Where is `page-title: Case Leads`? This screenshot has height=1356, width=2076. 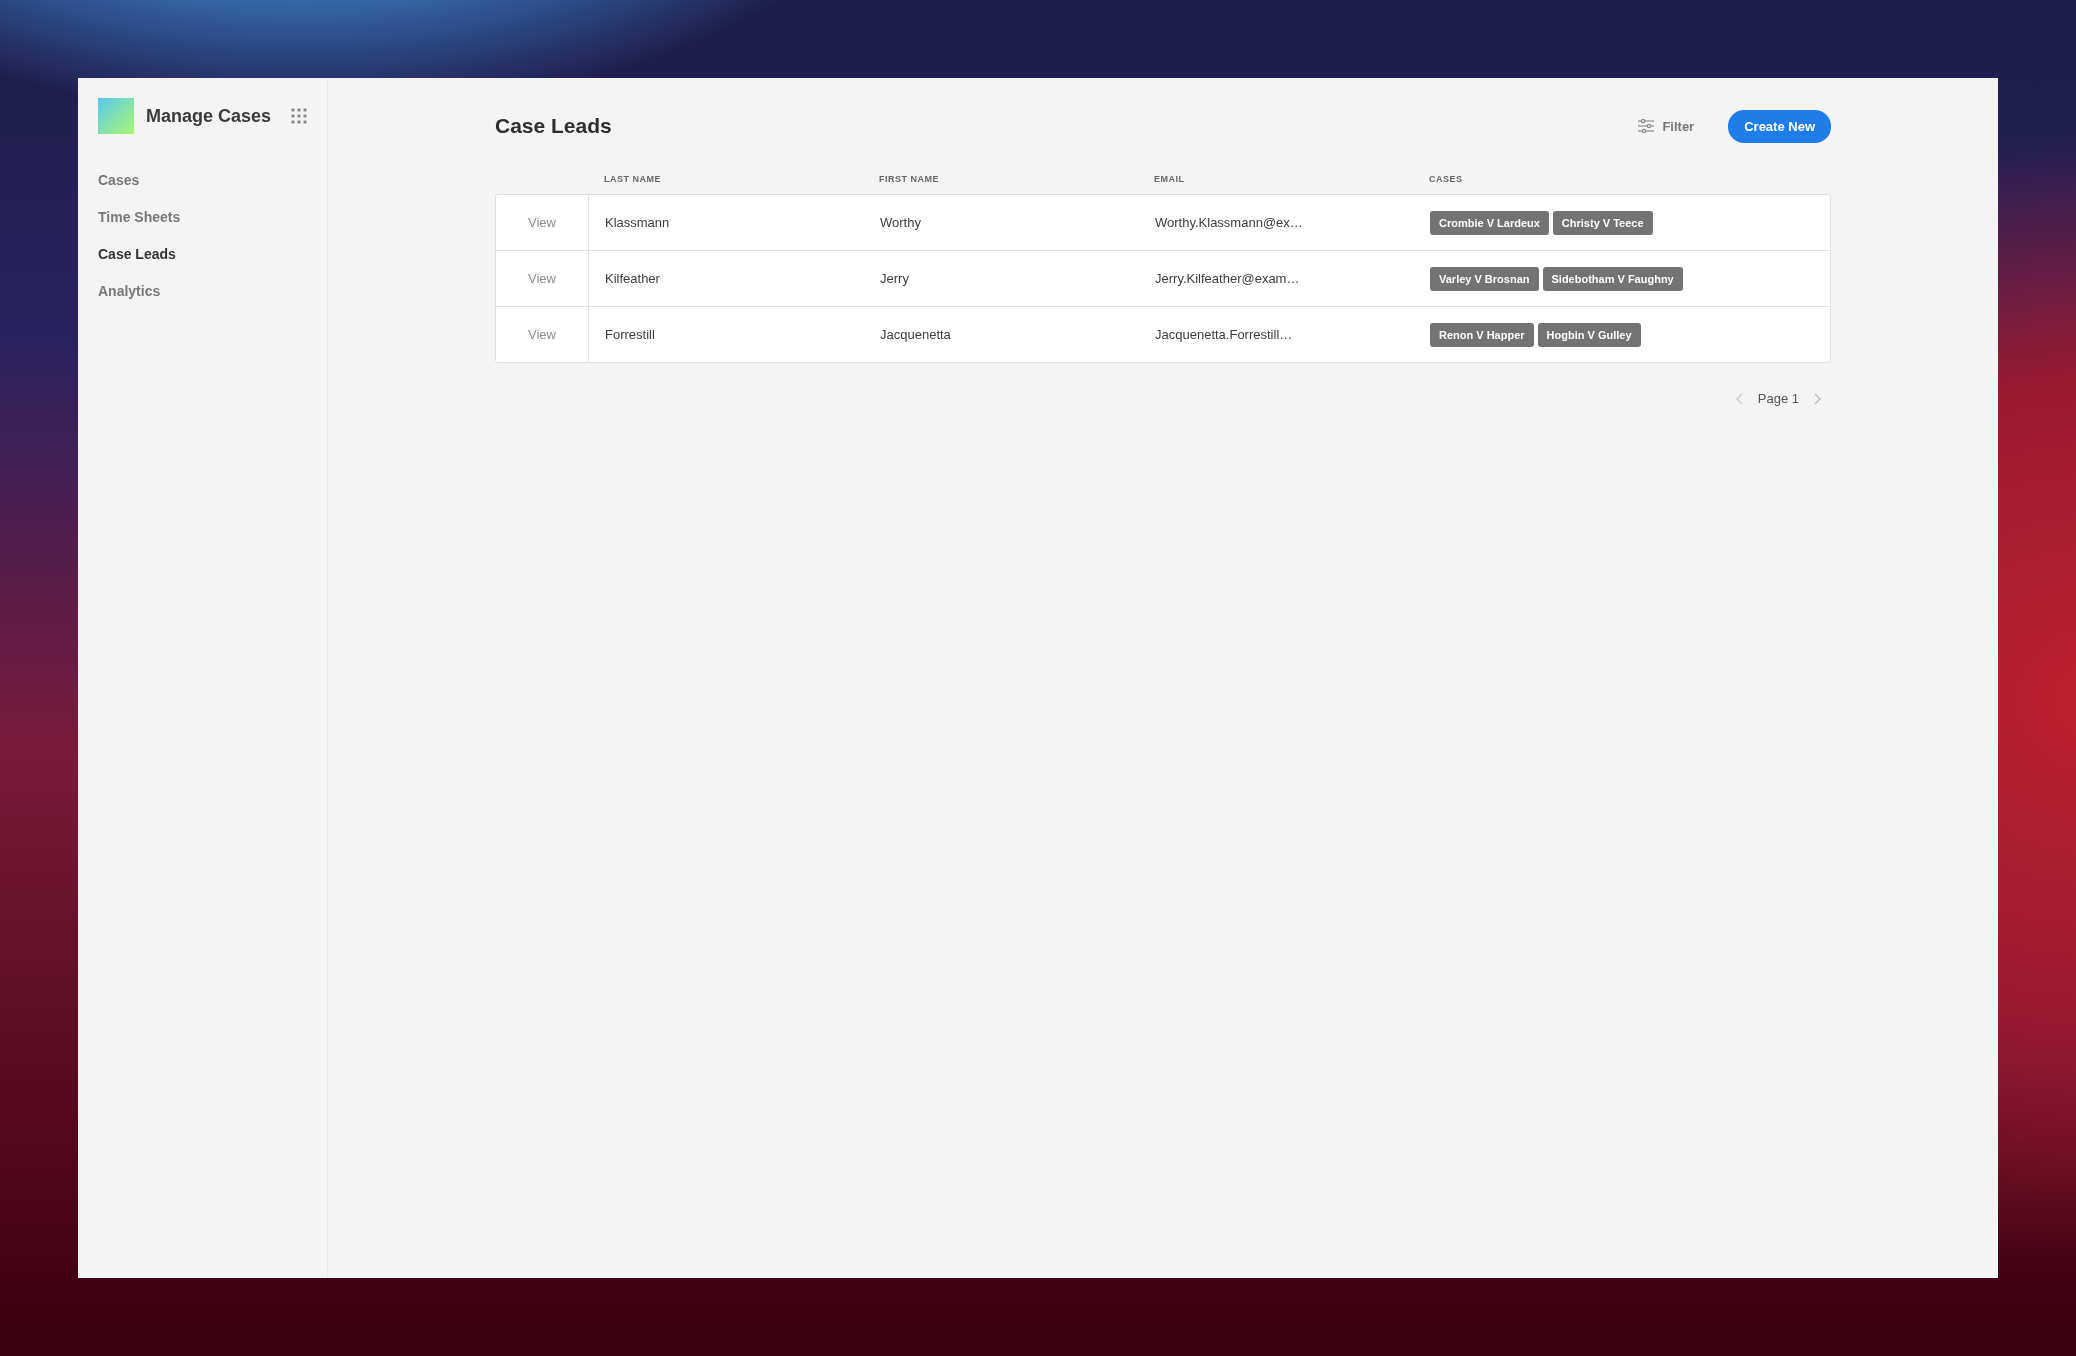 page-title: Case Leads is located at coordinates (554, 126).